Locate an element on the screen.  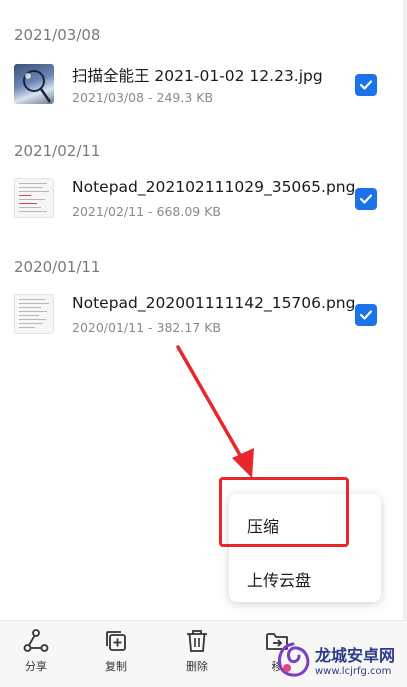
file-meta: 2020/01/11 - 382.17 KB is located at coordinates (146, 327).